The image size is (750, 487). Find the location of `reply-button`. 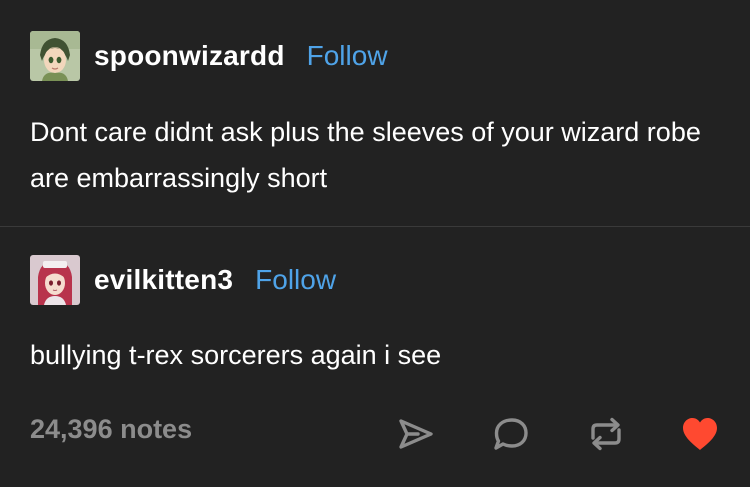

reply-button is located at coordinates (511, 434).